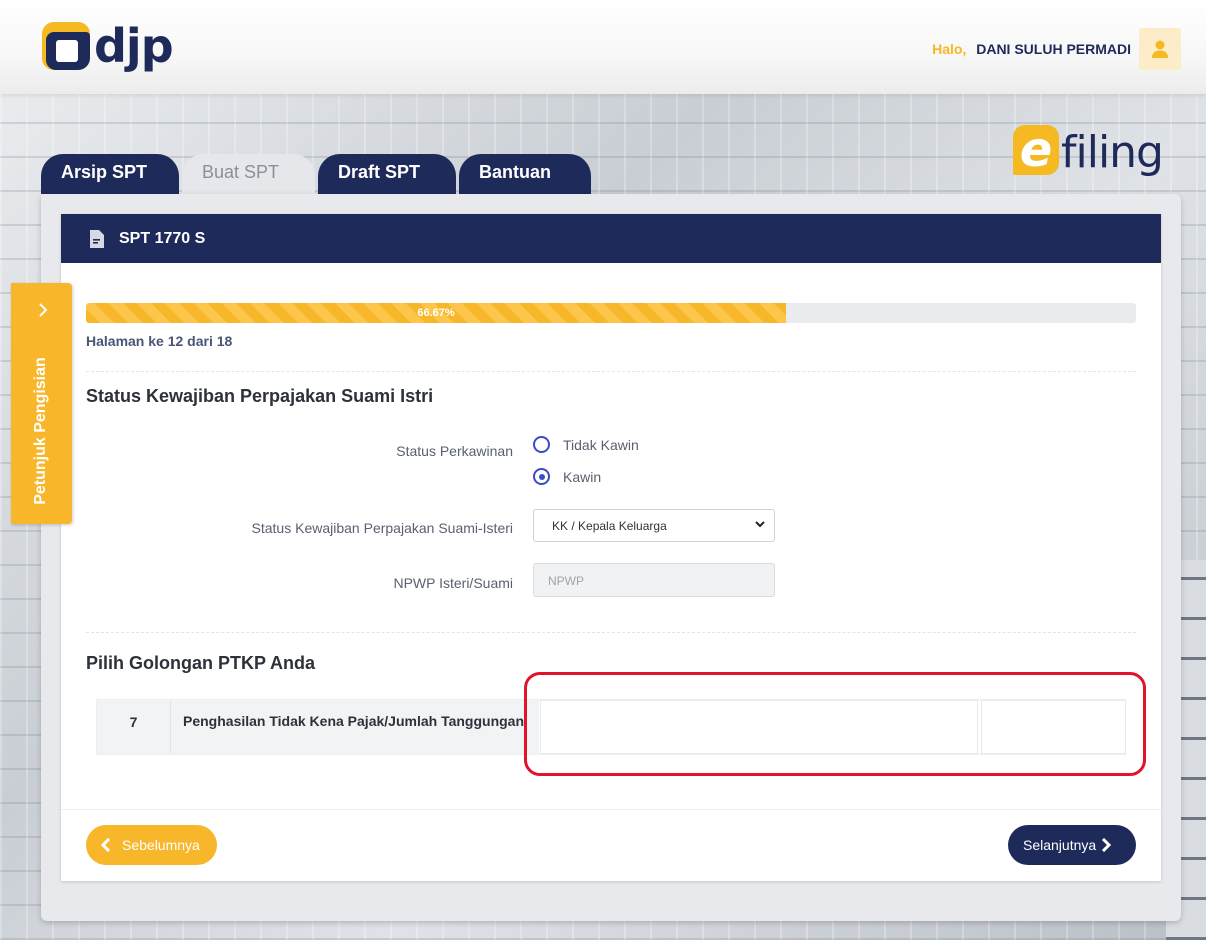 The height and width of the screenshot is (940, 1206). I want to click on efiling-text: filing, so click(1112, 152).